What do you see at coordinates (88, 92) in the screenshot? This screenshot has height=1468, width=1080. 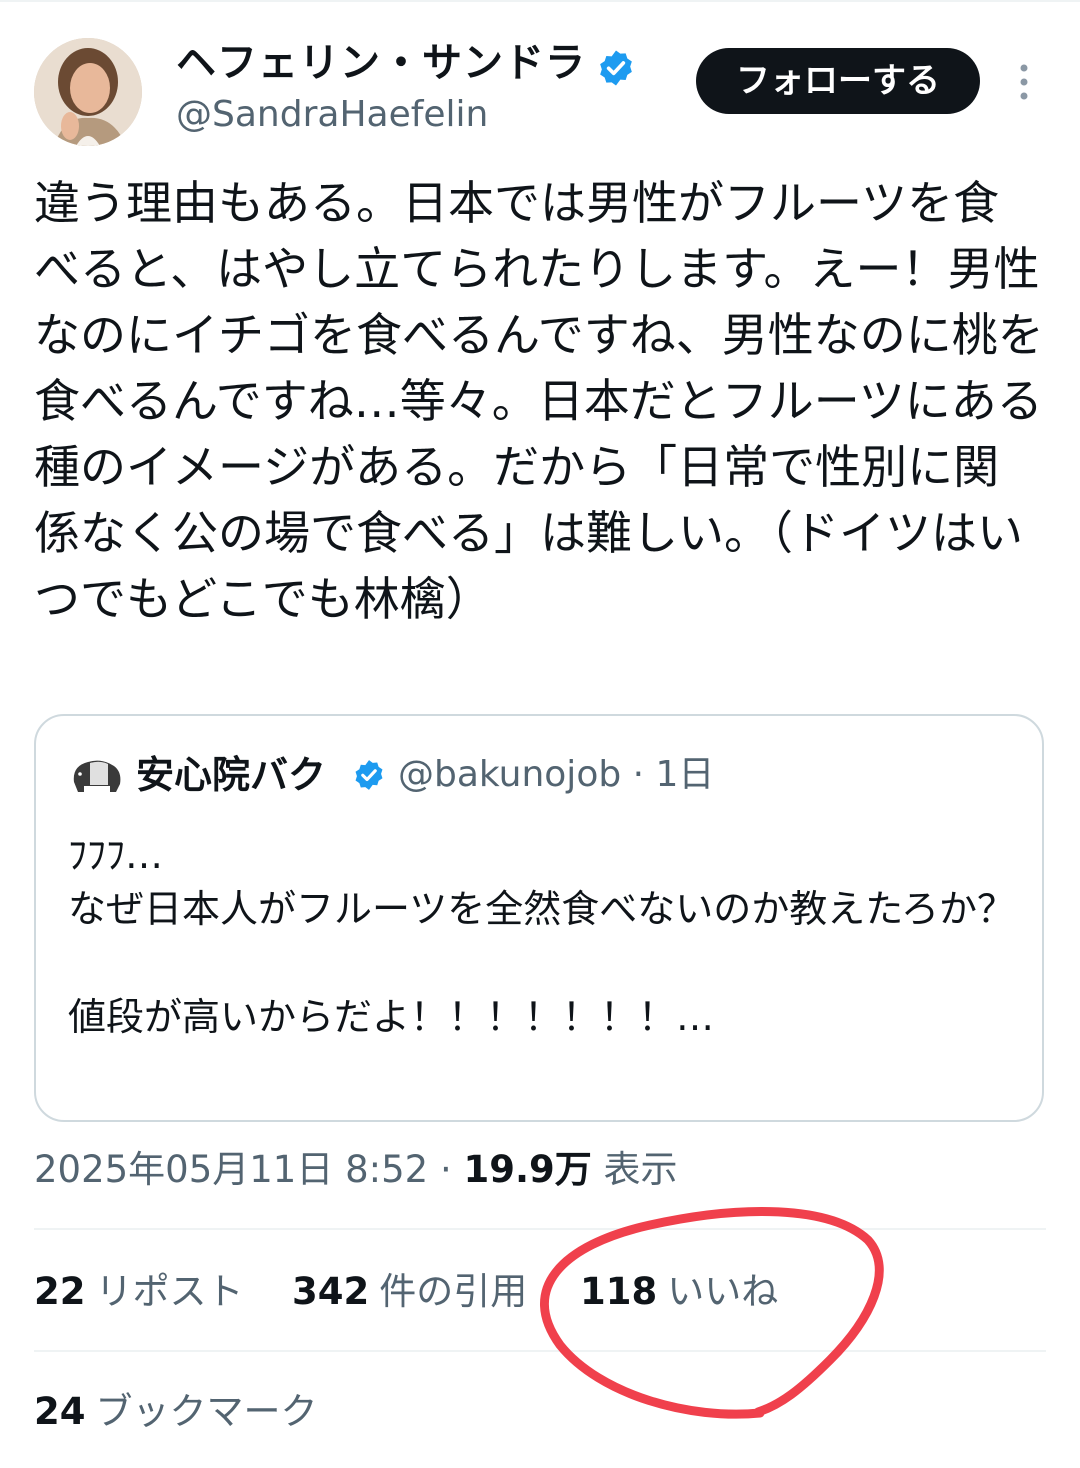 I see `author-avatar` at bounding box center [88, 92].